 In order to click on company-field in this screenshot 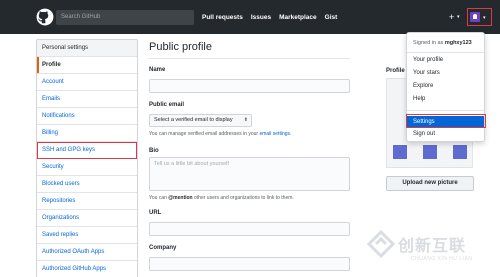, I will do `click(249, 264)`.